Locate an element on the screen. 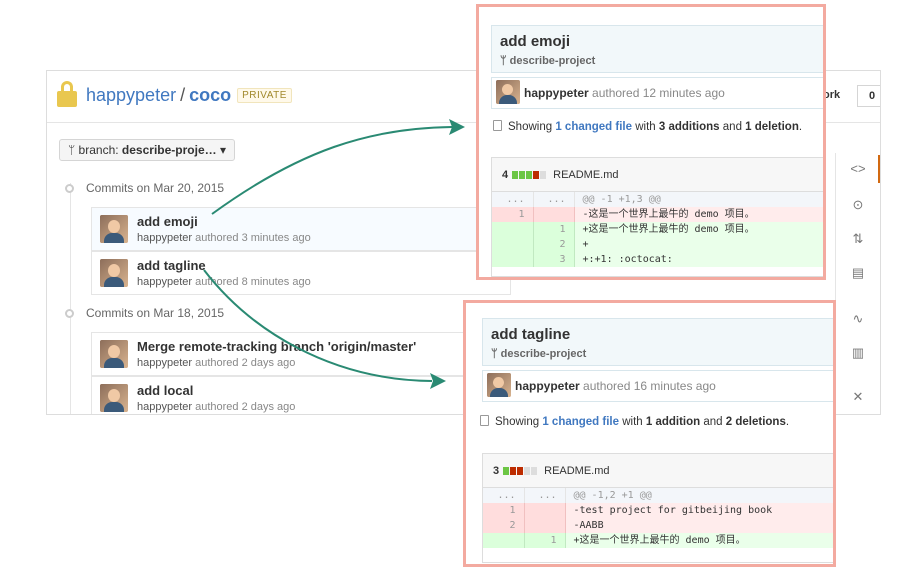  change-count: 4 is located at coordinates (505, 175).